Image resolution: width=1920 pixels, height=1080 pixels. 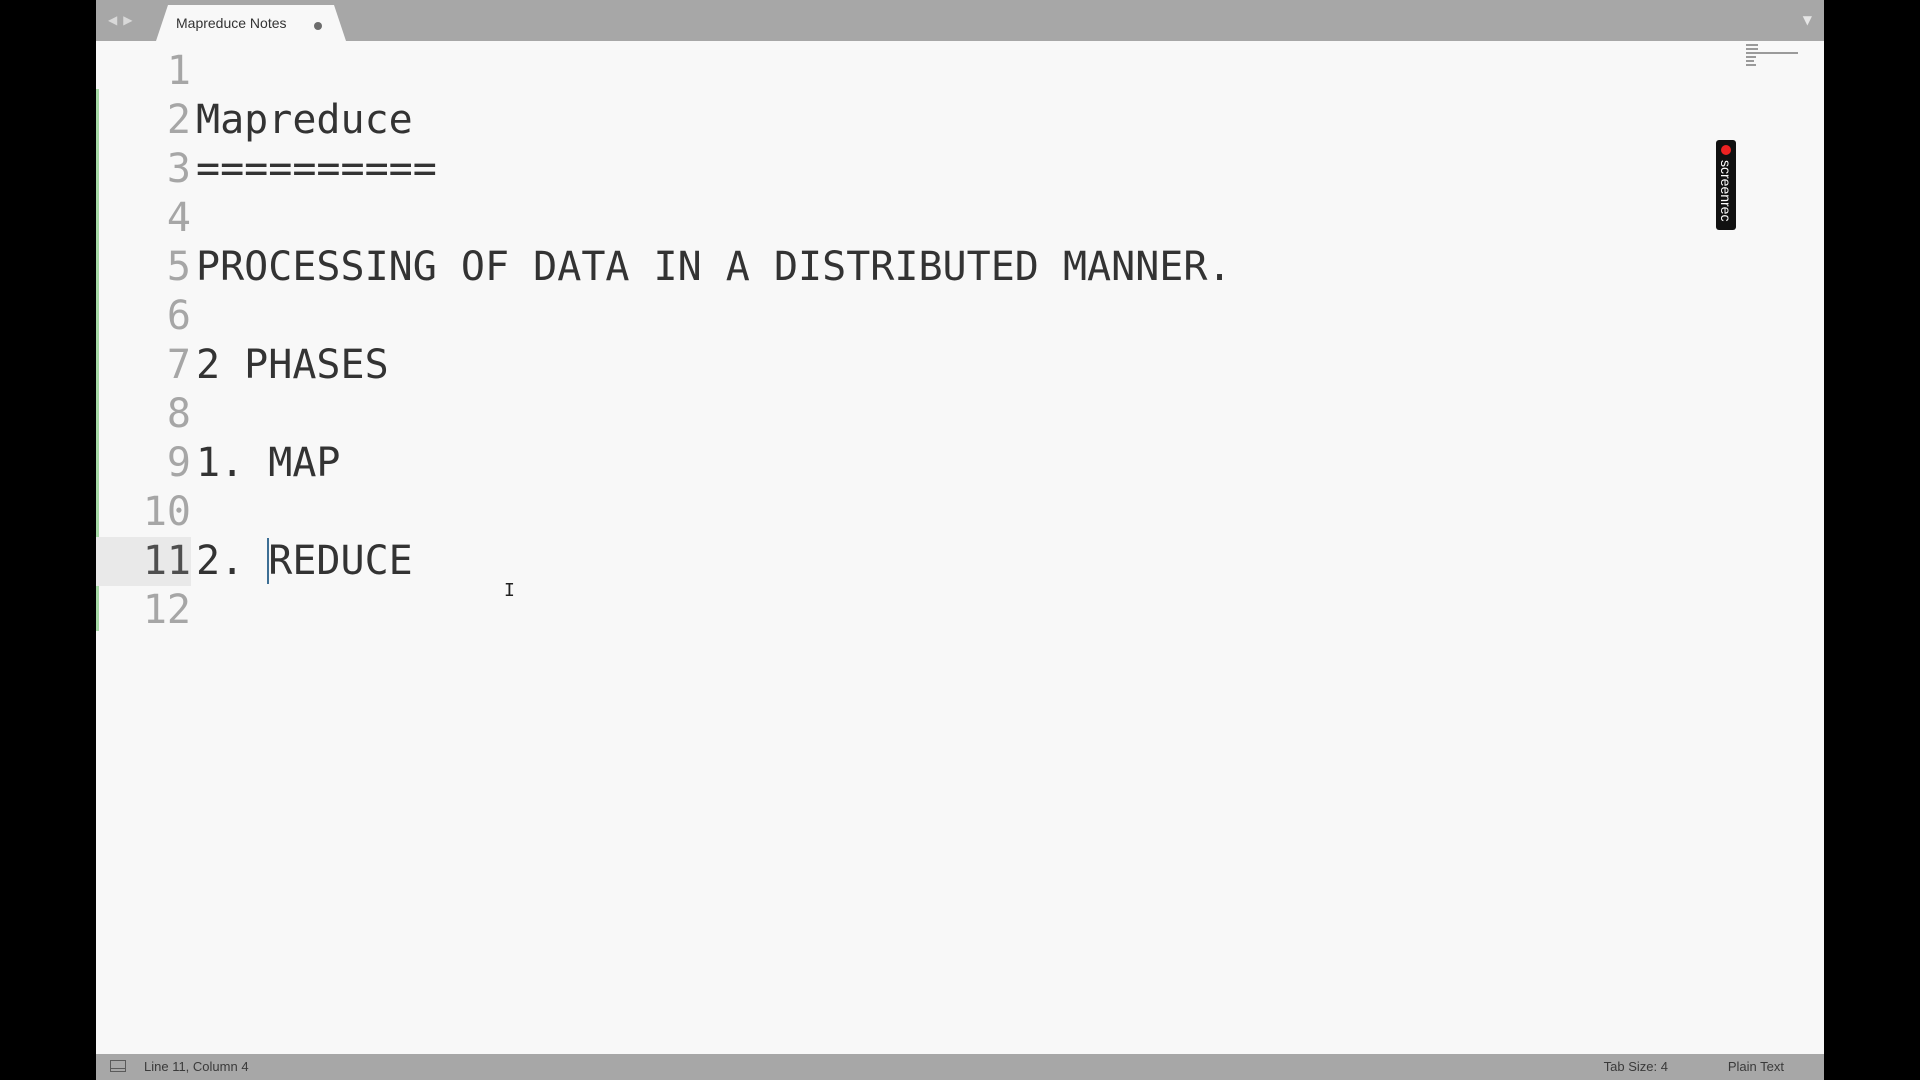 I want to click on line-number: 6, so click(x=178, y=316).